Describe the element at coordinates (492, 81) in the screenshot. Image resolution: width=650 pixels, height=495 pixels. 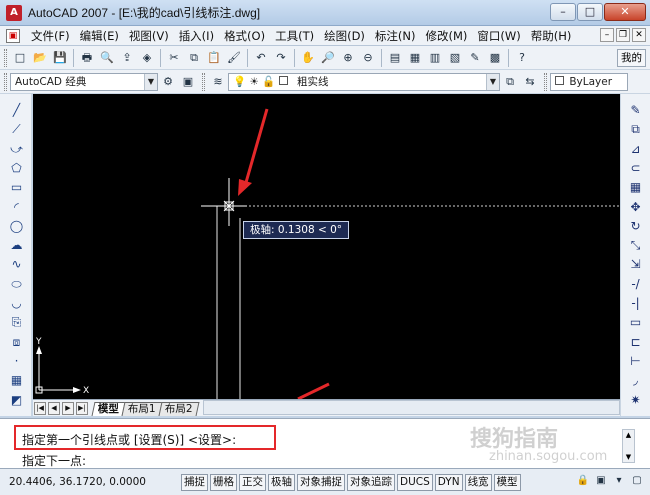
I see `chevron-down-icon: ▼` at that location.